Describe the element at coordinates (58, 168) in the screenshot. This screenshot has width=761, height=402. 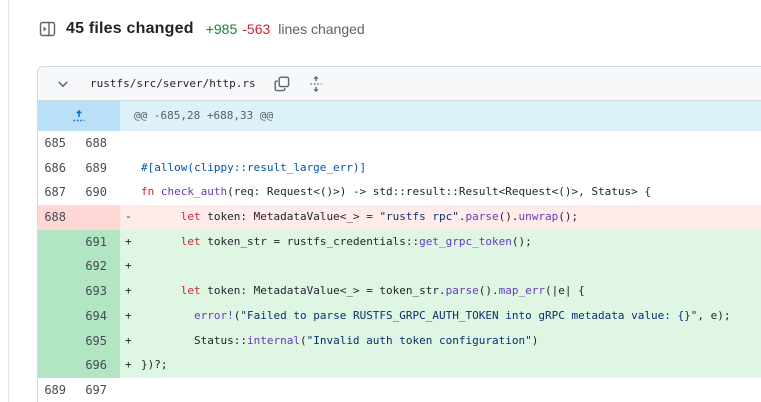
I see `old-line-number: 686` at that location.